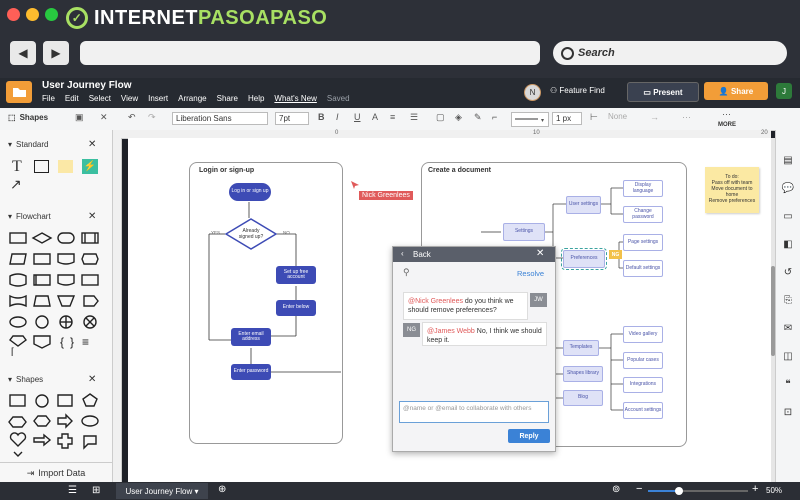  Describe the element at coordinates (55, 293) in the screenshot. I see `flowchart-shapes-grid: { } ≡ [` at that location.